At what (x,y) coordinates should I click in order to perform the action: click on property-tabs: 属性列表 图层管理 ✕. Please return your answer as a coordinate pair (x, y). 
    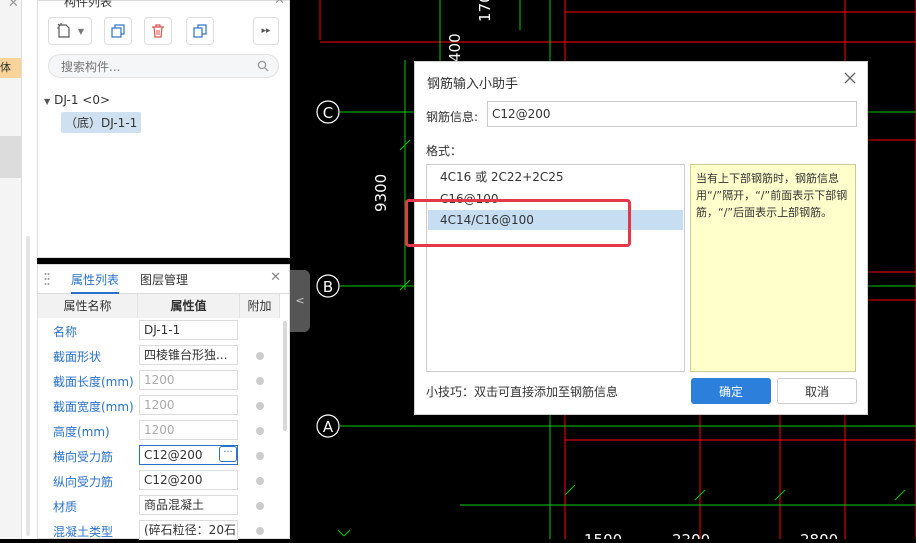
    Looking at the image, I should click on (163, 279).